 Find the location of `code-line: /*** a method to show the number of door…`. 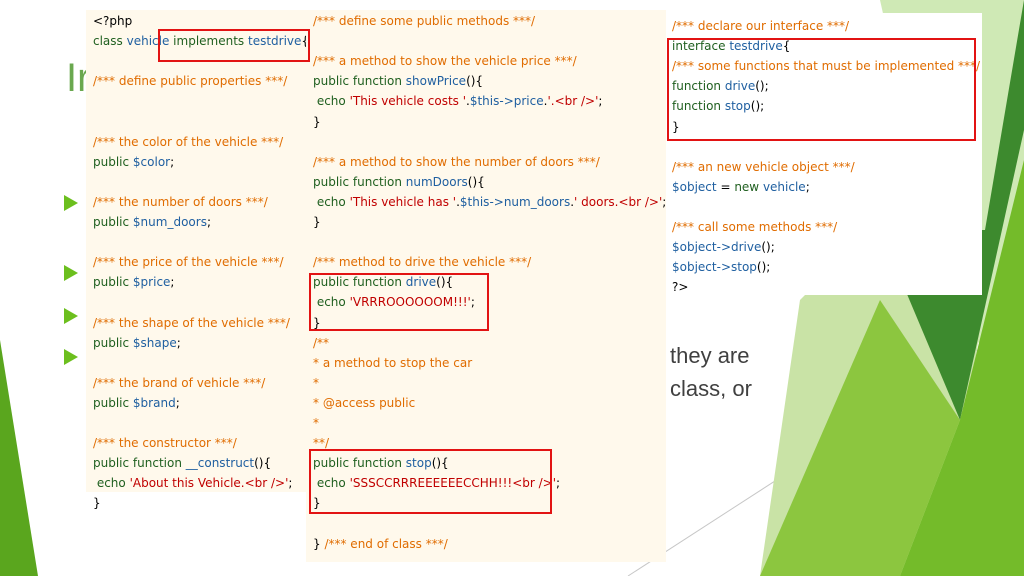

code-line: /*** a method to show the number of door… is located at coordinates (456, 162).